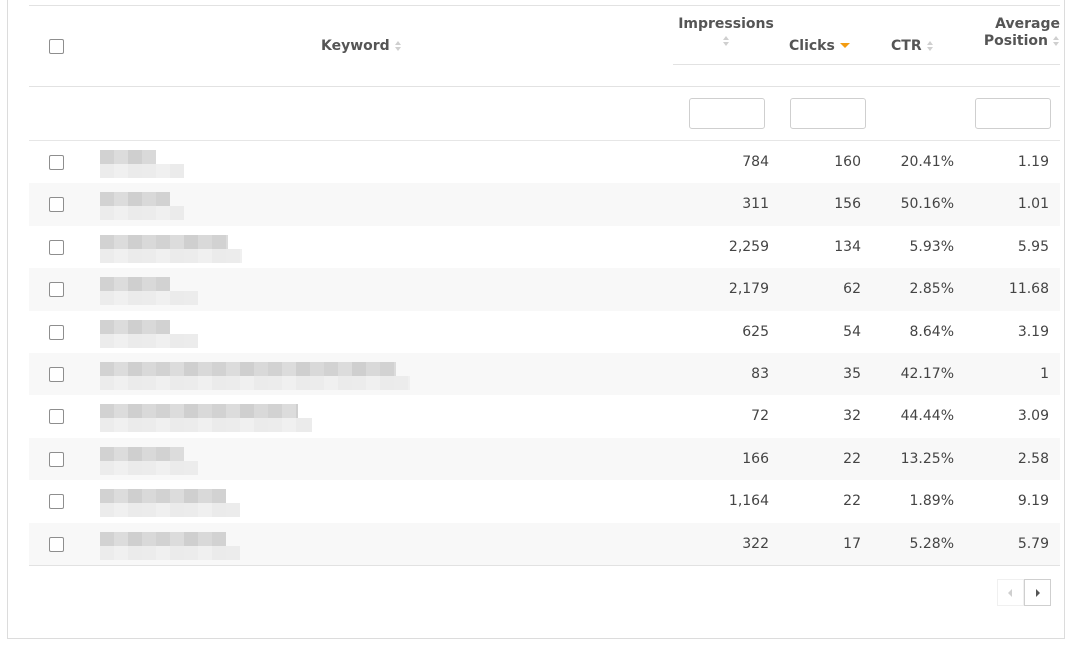 This screenshot has width=1074, height=648. Describe the element at coordinates (1033, 204) in the screenshot. I see `average-position-cell: 1.01` at that location.